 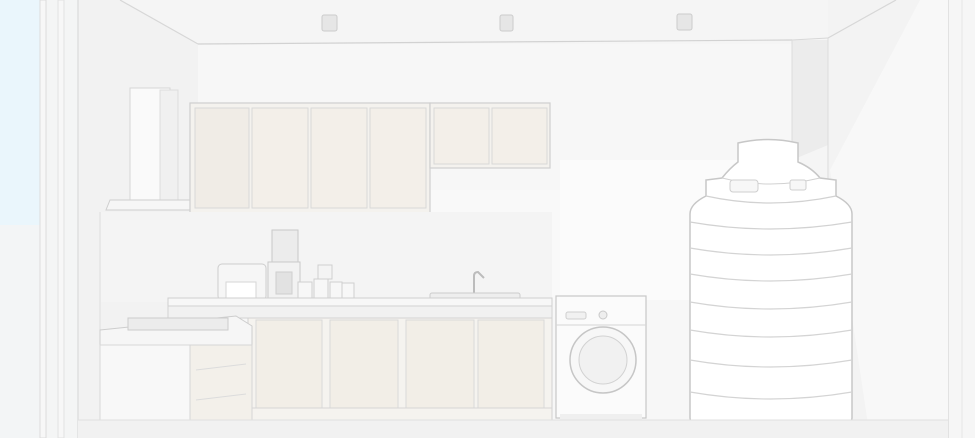 I want to click on water-tank-icon, so click(x=771, y=287).